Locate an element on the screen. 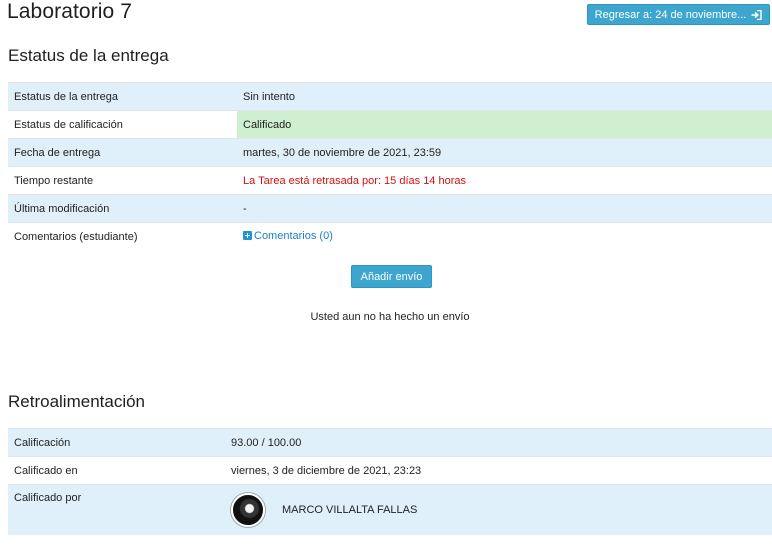 The width and height of the screenshot is (772, 554). section-title-submission-status: Estatus de la entrega is located at coordinates (88, 55).